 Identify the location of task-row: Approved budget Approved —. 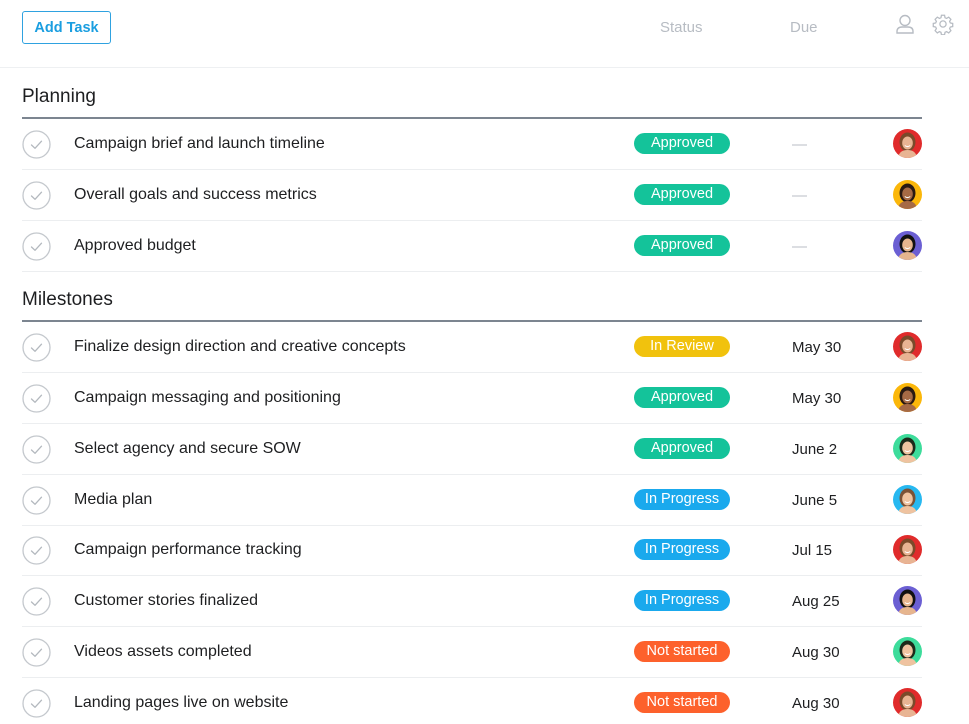
(472, 246).